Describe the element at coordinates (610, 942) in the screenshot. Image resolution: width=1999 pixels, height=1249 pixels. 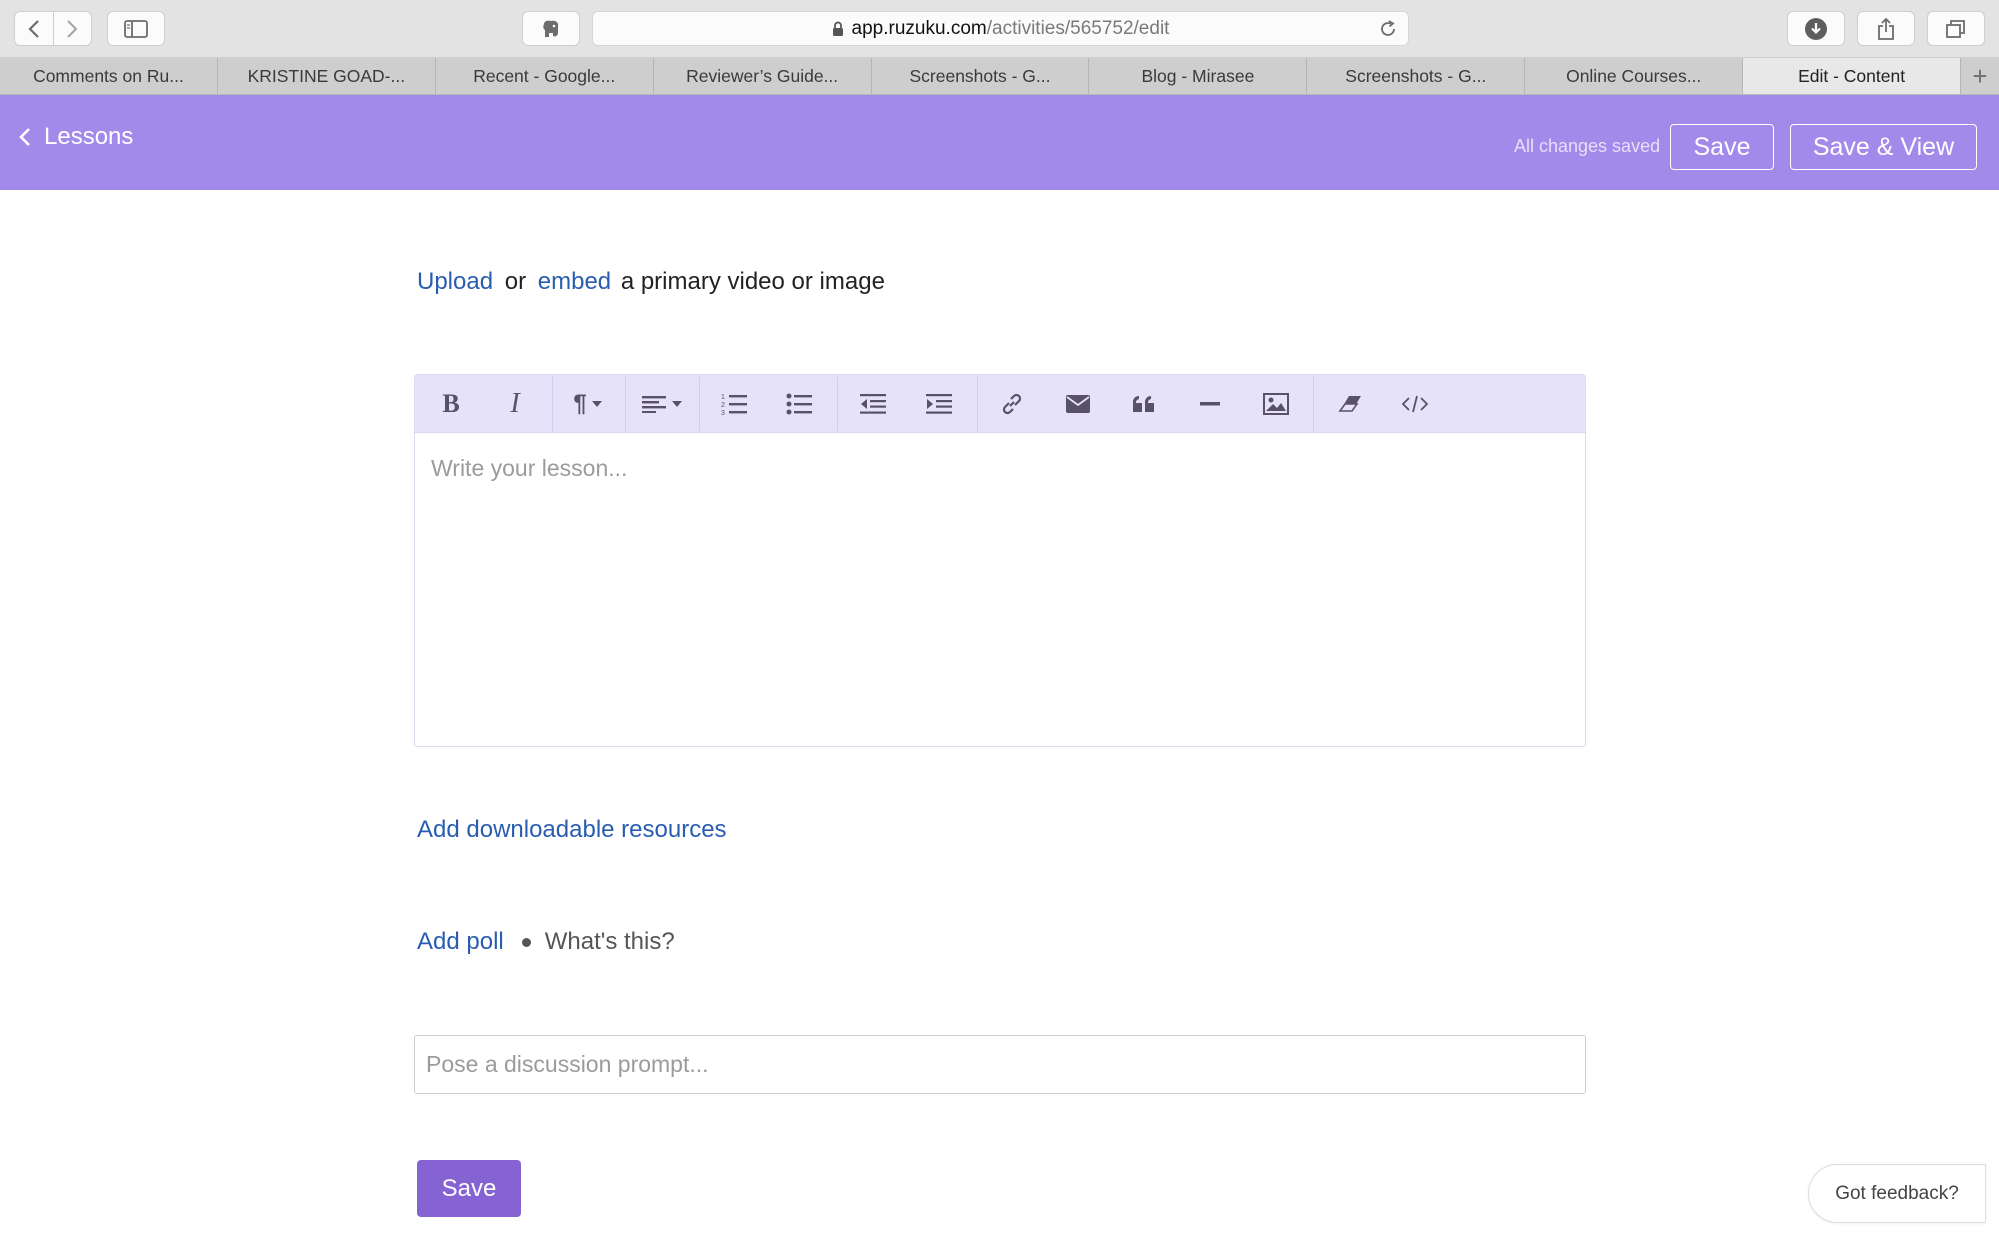
I see `poll-help-link: What's this?` at that location.